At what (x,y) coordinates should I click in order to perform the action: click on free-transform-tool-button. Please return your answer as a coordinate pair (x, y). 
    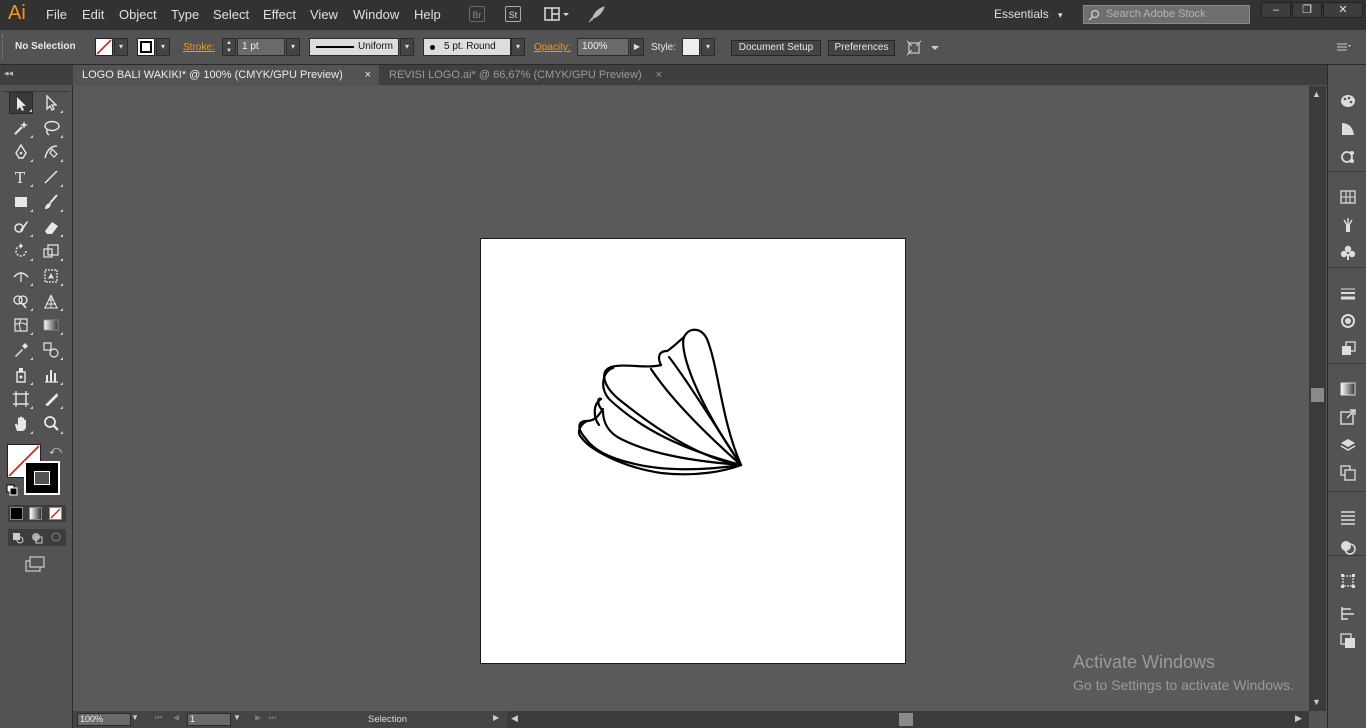
    Looking at the image, I should click on (51, 276).